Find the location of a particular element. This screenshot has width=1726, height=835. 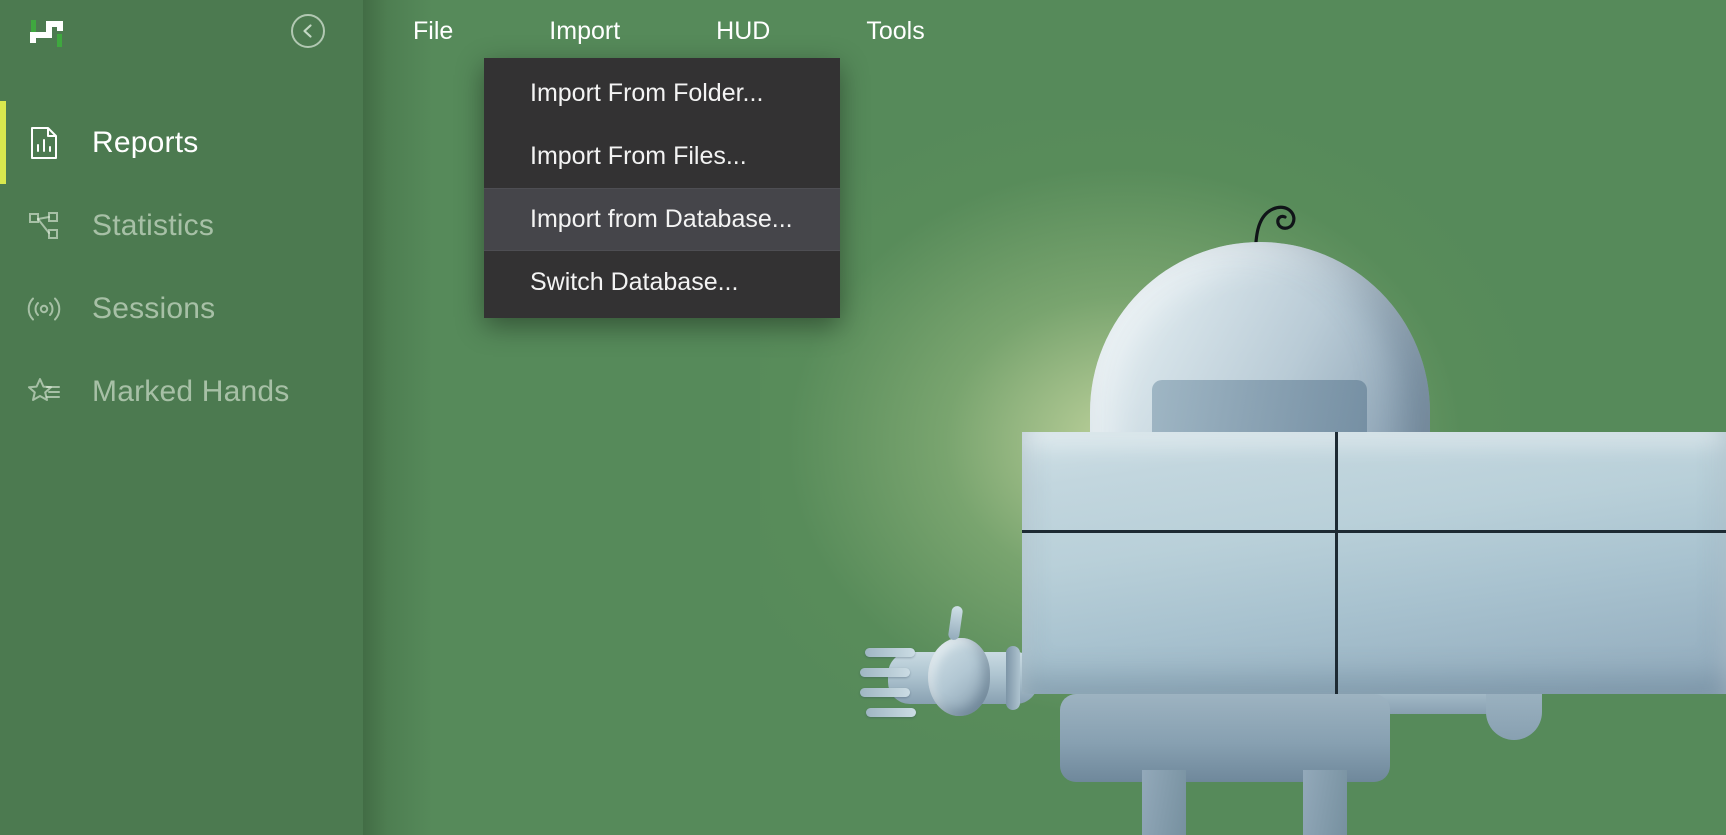

robot-torso-seam-horizontal is located at coordinates (1374, 531).